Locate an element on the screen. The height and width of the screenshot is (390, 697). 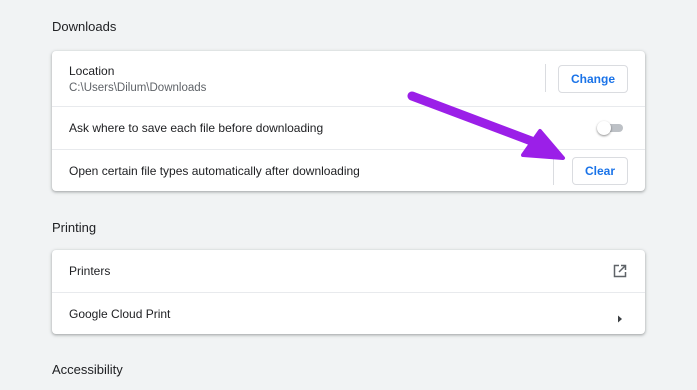
cloud-print-row: Google Cloud Print is located at coordinates (348, 313).